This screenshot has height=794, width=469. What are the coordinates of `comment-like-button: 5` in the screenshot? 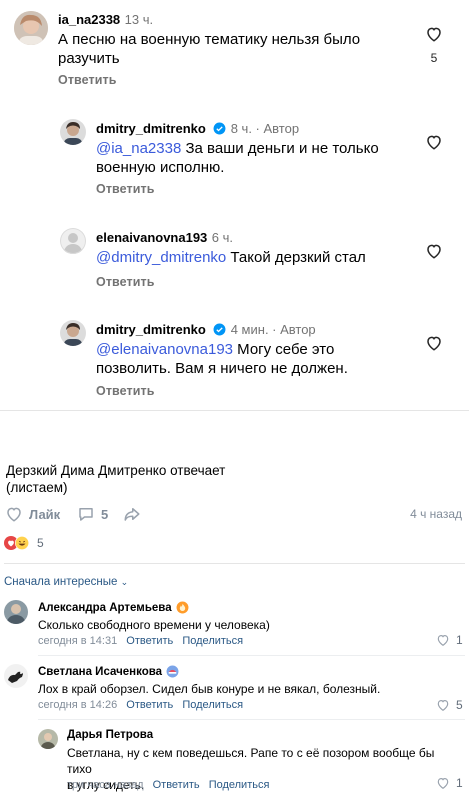 It's located at (449, 705).